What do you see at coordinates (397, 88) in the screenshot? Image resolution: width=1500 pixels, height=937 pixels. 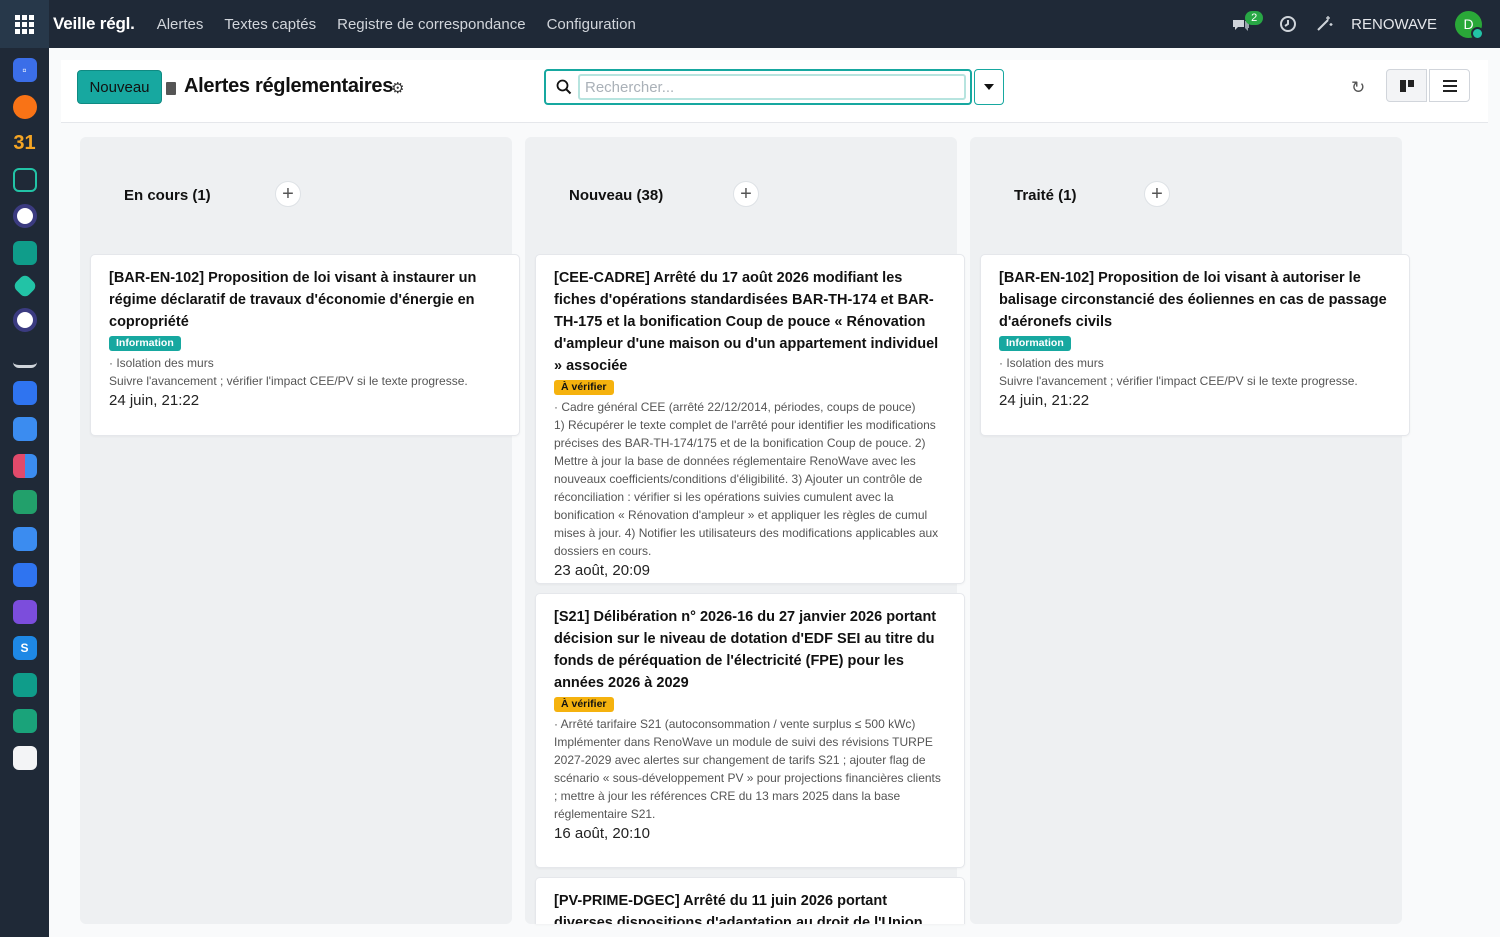 I see `gear-icon: ⚙` at bounding box center [397, 88].